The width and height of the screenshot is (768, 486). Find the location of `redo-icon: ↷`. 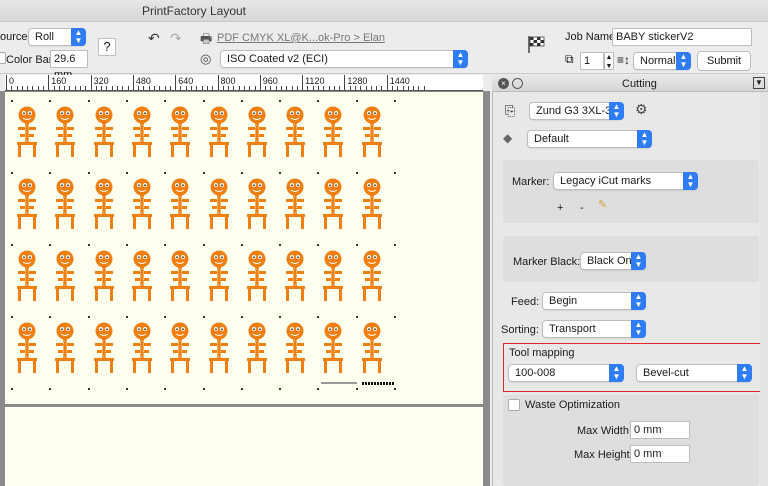

redo-icon: ↷ is located at coordinates (176, 38).